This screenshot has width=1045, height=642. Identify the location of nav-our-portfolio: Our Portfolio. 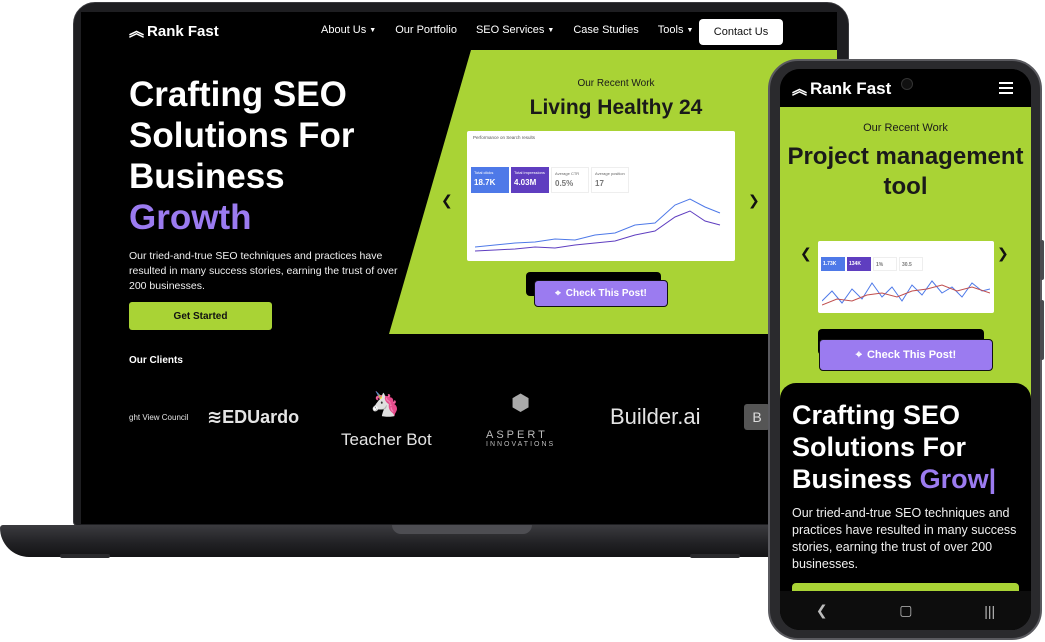
(426, 30).